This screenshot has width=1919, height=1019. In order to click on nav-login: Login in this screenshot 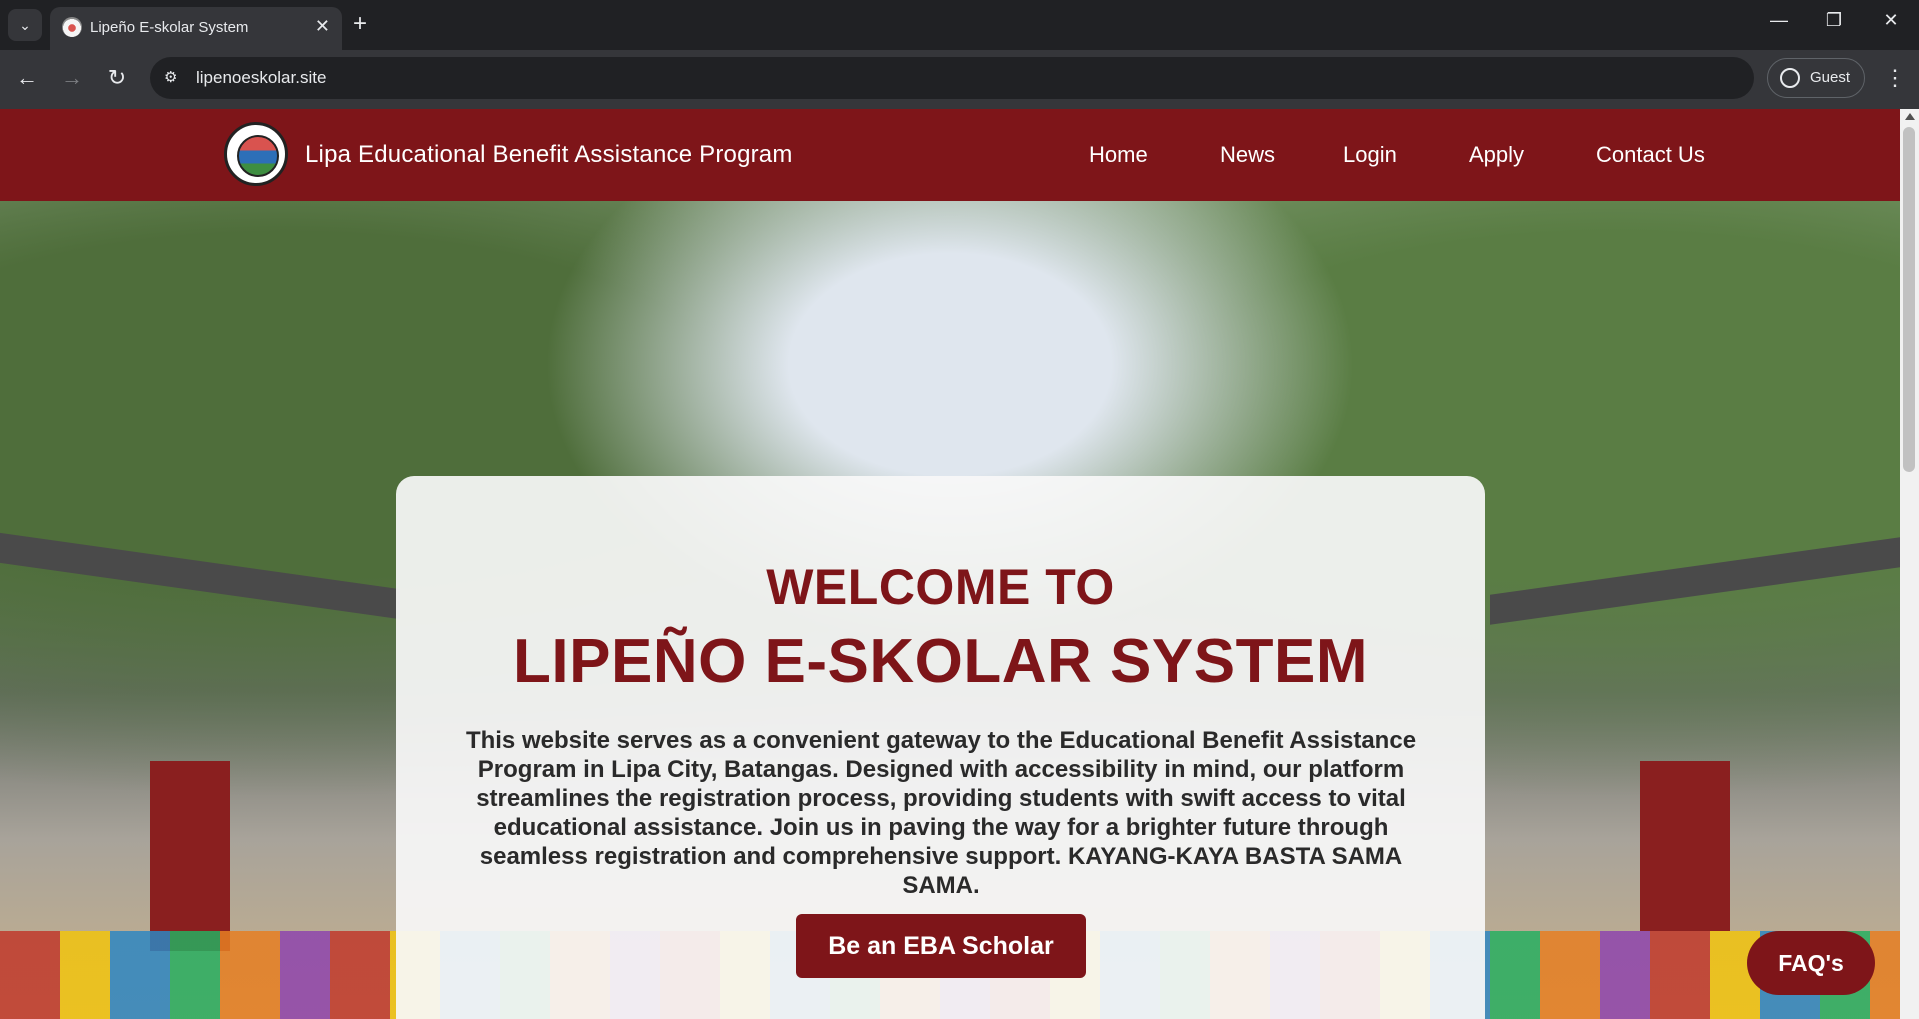, I will do `click(1370, 155)`.